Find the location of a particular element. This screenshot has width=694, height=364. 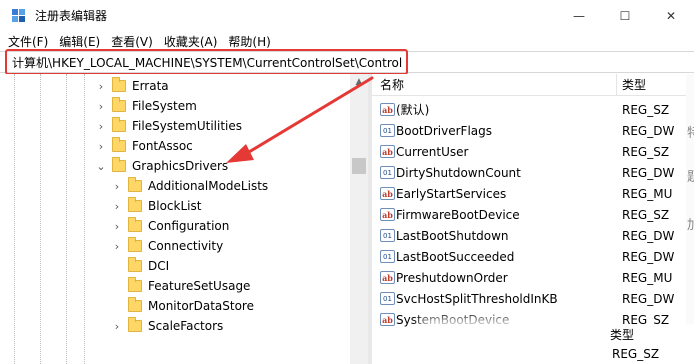

value-name: FirmwareBootDevice is located at coordinates (458, 214).